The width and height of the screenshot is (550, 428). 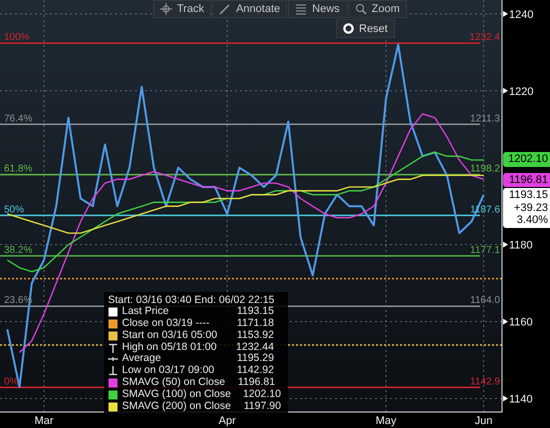 I want to click on legend-label: Close on 03/19 ----, so click(x=166, y=324).